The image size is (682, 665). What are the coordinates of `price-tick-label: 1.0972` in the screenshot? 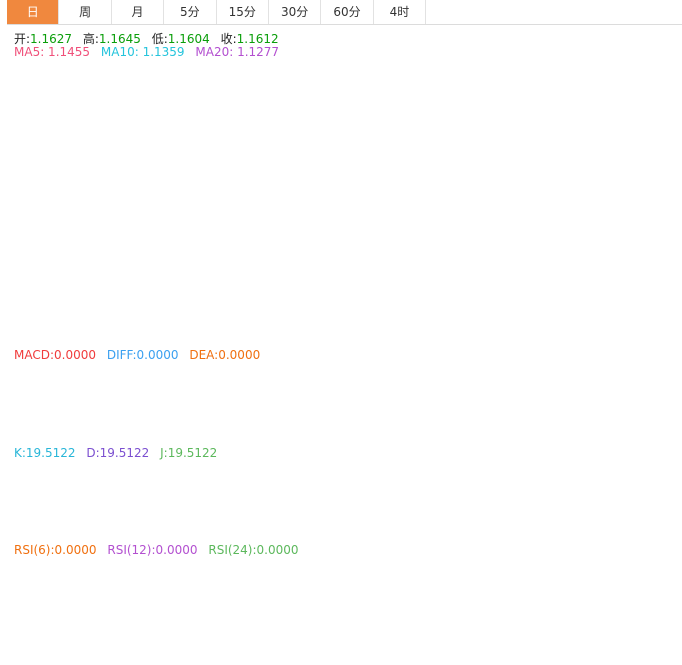 It's located at (651, 250).